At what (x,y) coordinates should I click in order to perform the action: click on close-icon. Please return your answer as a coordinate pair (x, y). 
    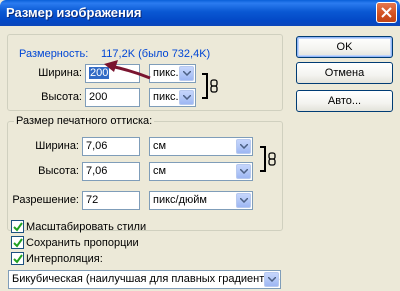
    Looking at the image, I should click on (386, 12).